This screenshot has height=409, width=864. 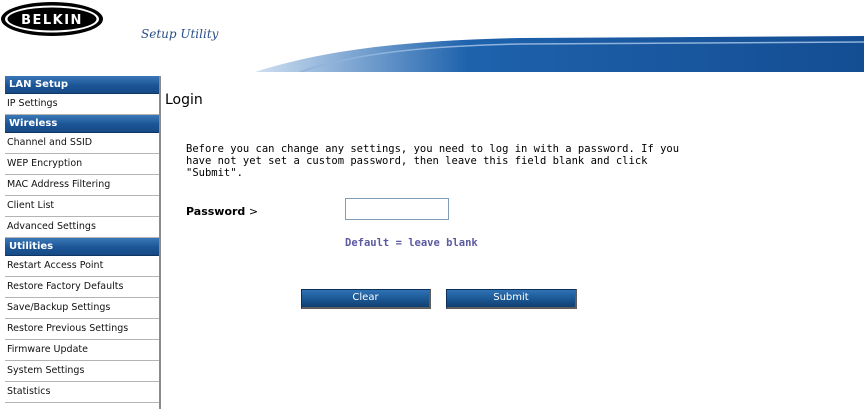 I want to click on sidebar-item-channel-ssid: Channel and SSID, so click(x=82, y=143).